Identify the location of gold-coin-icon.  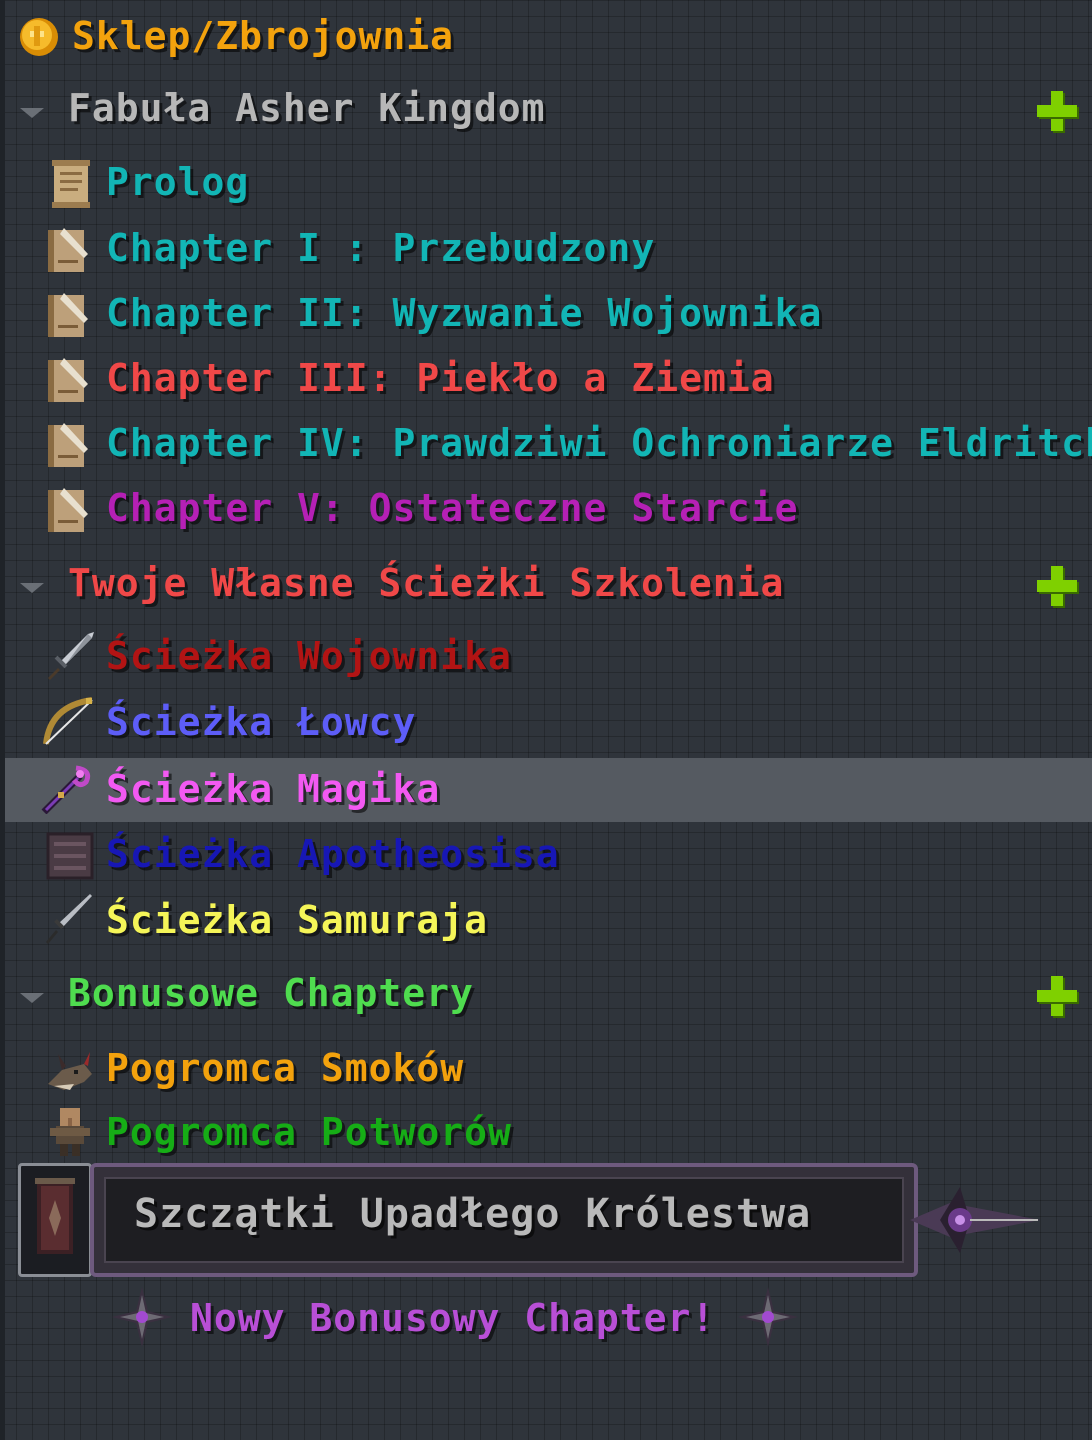
(39, 37).